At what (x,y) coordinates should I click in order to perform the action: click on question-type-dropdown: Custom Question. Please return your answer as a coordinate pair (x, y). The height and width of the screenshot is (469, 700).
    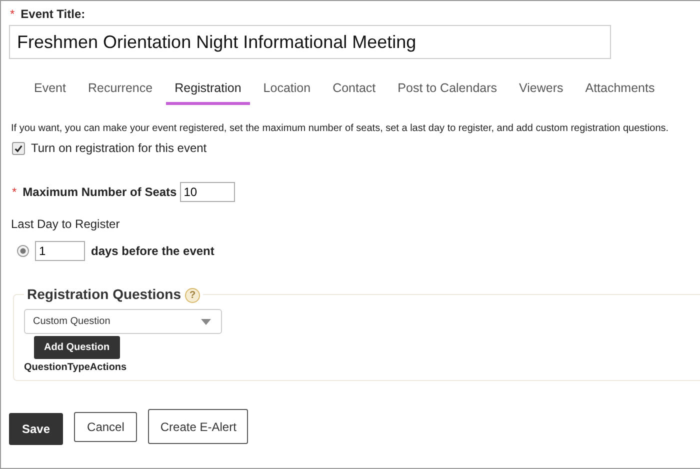
    Looking at the image, I should click on (123, 321).